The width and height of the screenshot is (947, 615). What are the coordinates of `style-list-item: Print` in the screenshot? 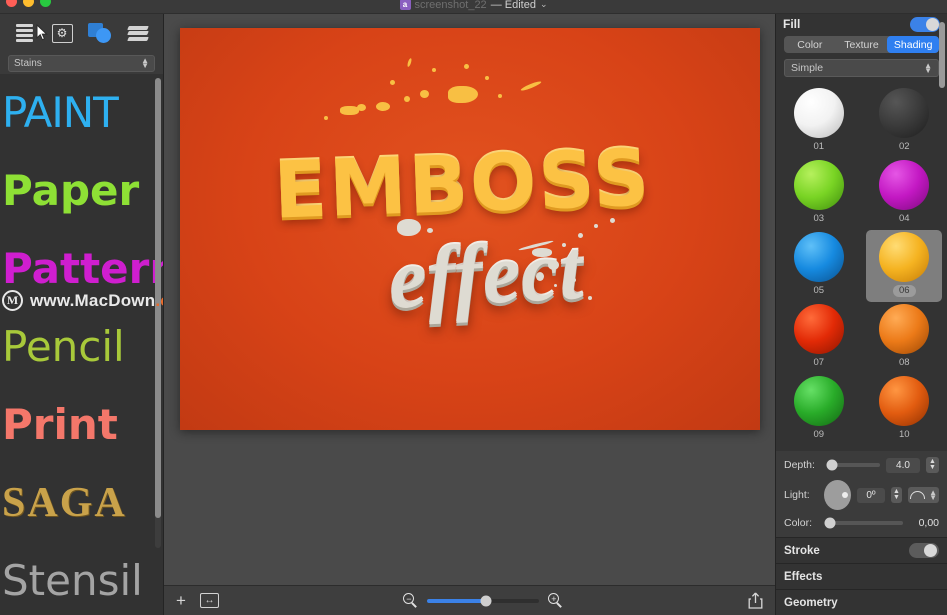 It's located at (81, 425).